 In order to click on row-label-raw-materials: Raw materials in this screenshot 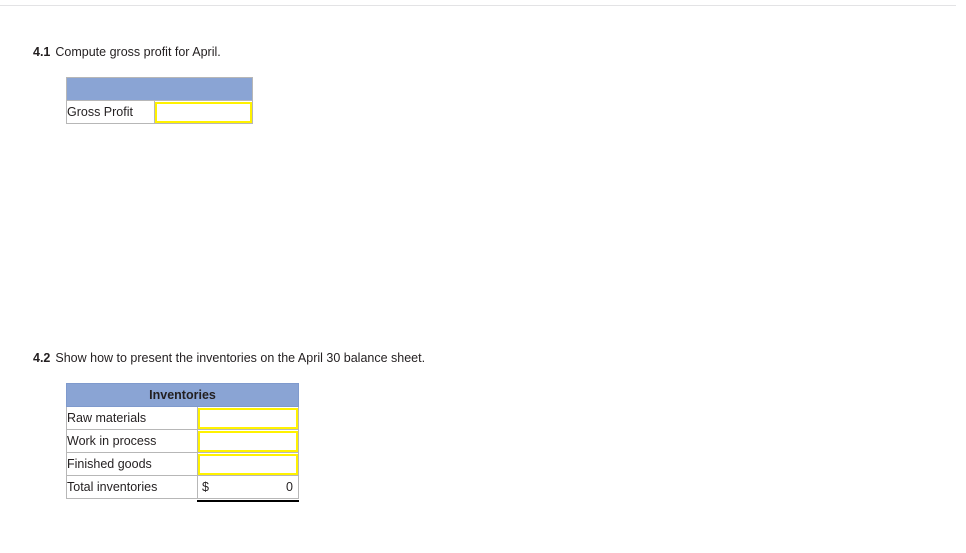, I will do `click(132, 418)`.